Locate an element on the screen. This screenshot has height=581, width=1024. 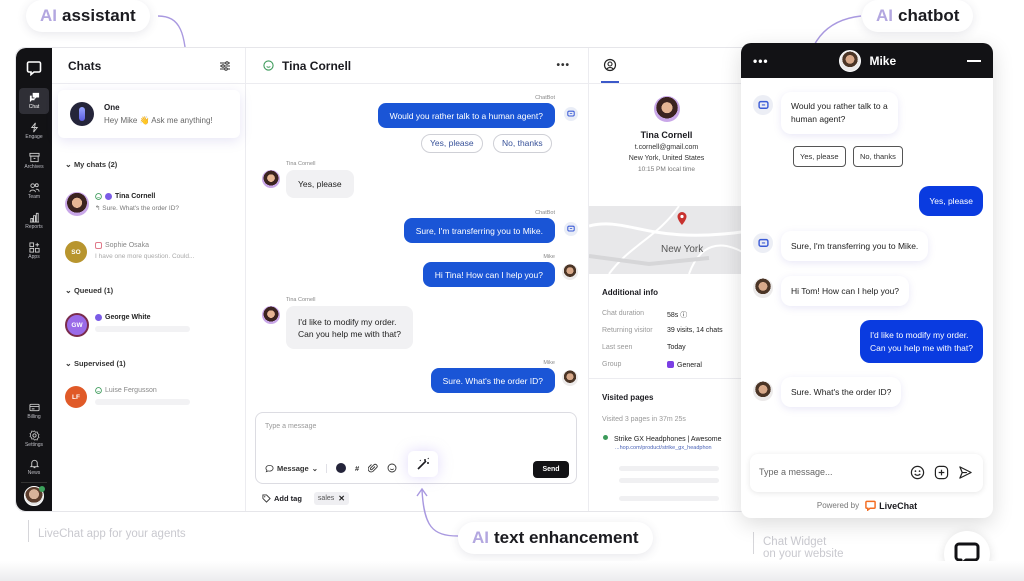
widget-quick-reply-no: No, thanks is located at coordinates (878, 156).